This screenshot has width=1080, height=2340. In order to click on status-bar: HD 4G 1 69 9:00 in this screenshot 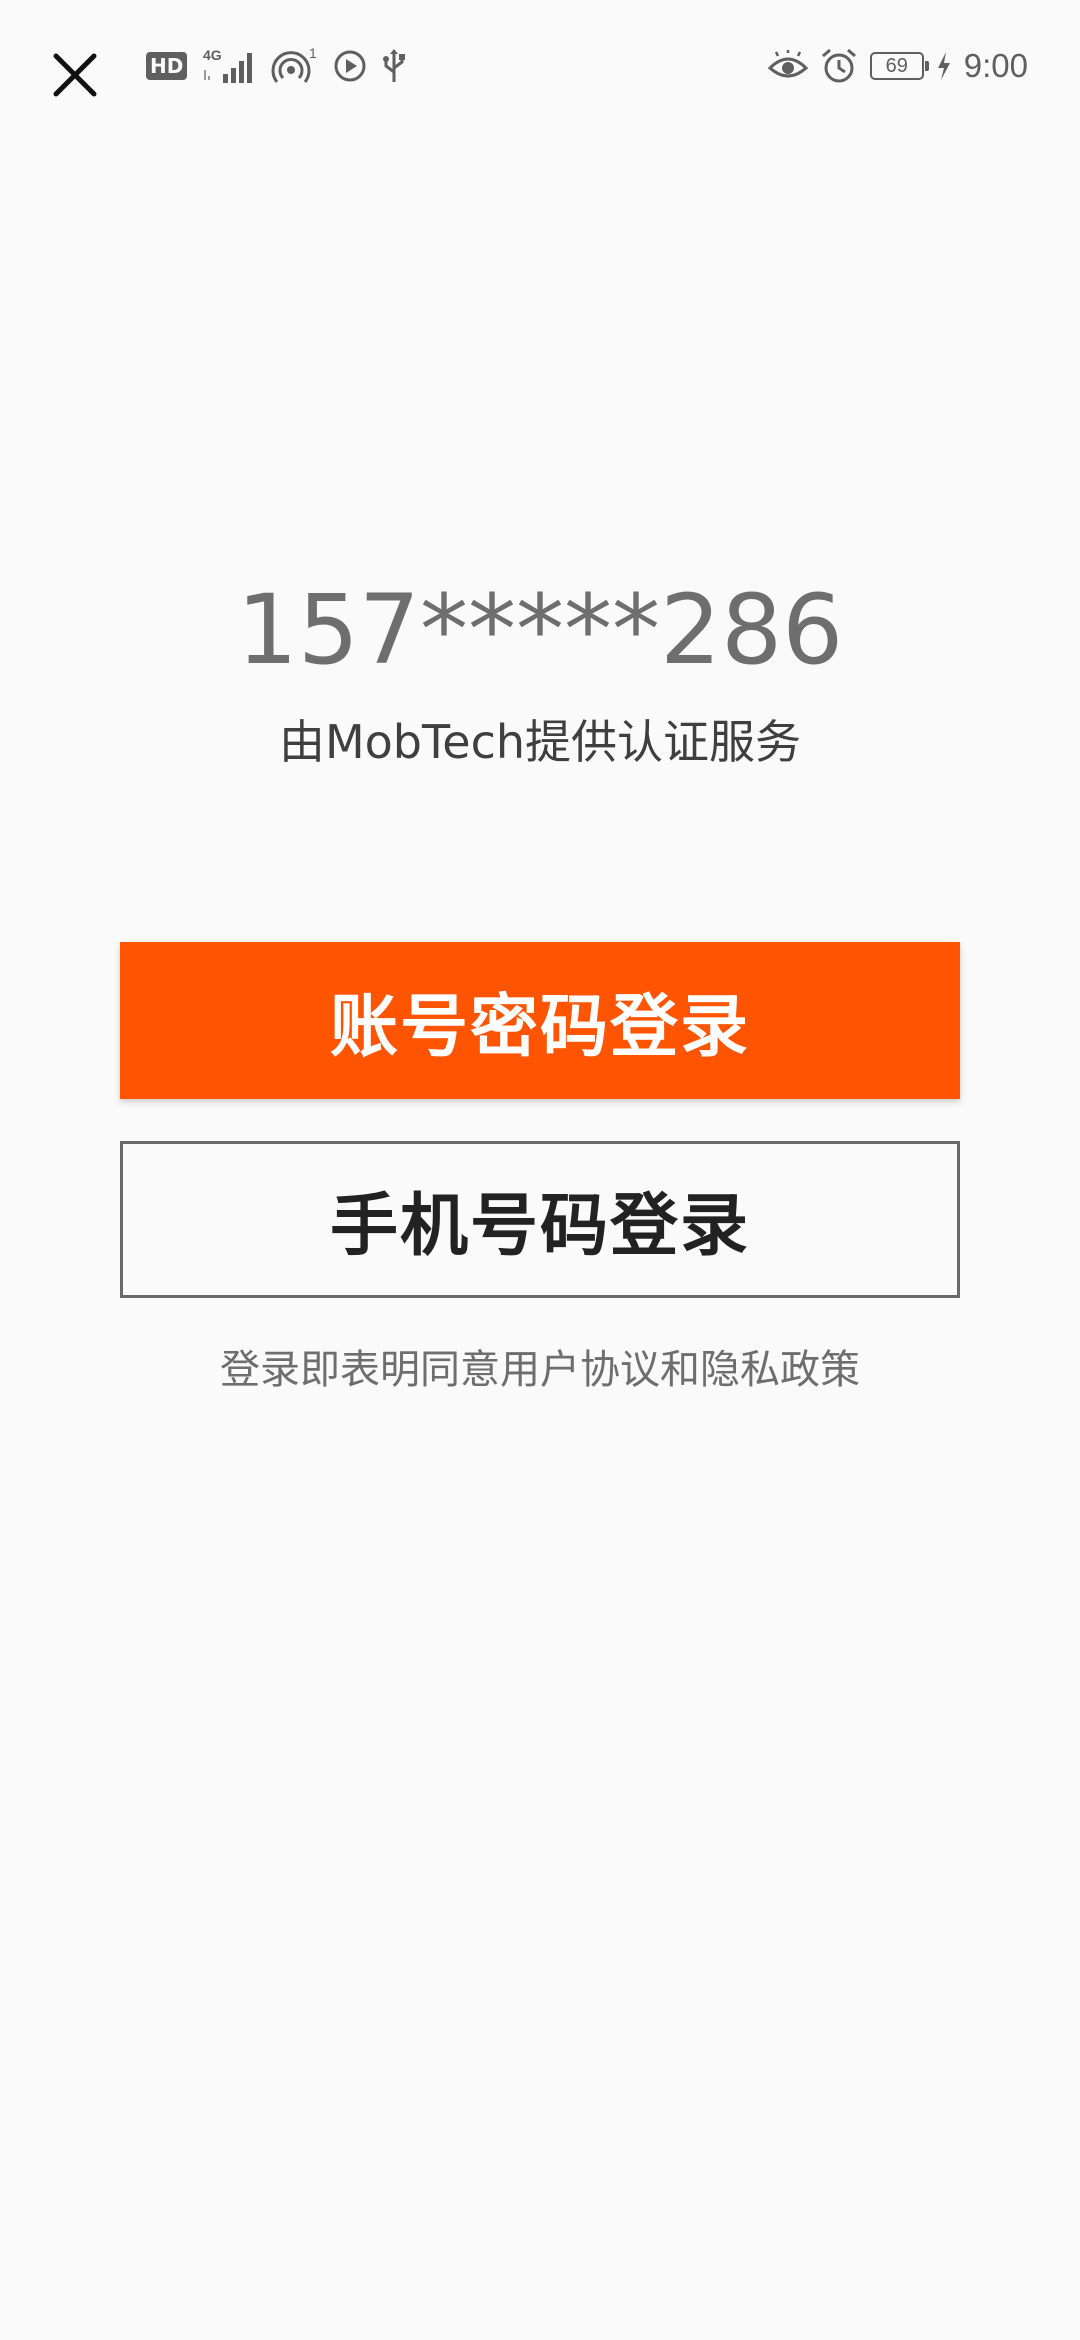, I will do `click(540, 65)`.